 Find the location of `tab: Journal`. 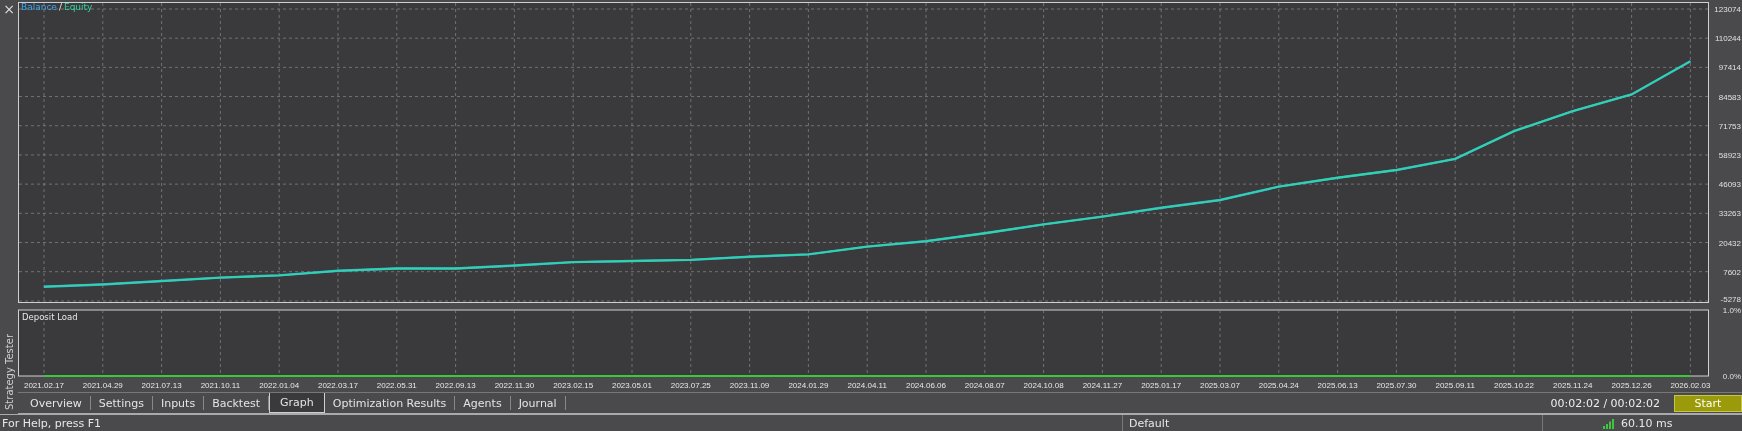

tab: Journal is located at coordinates (538, 403).